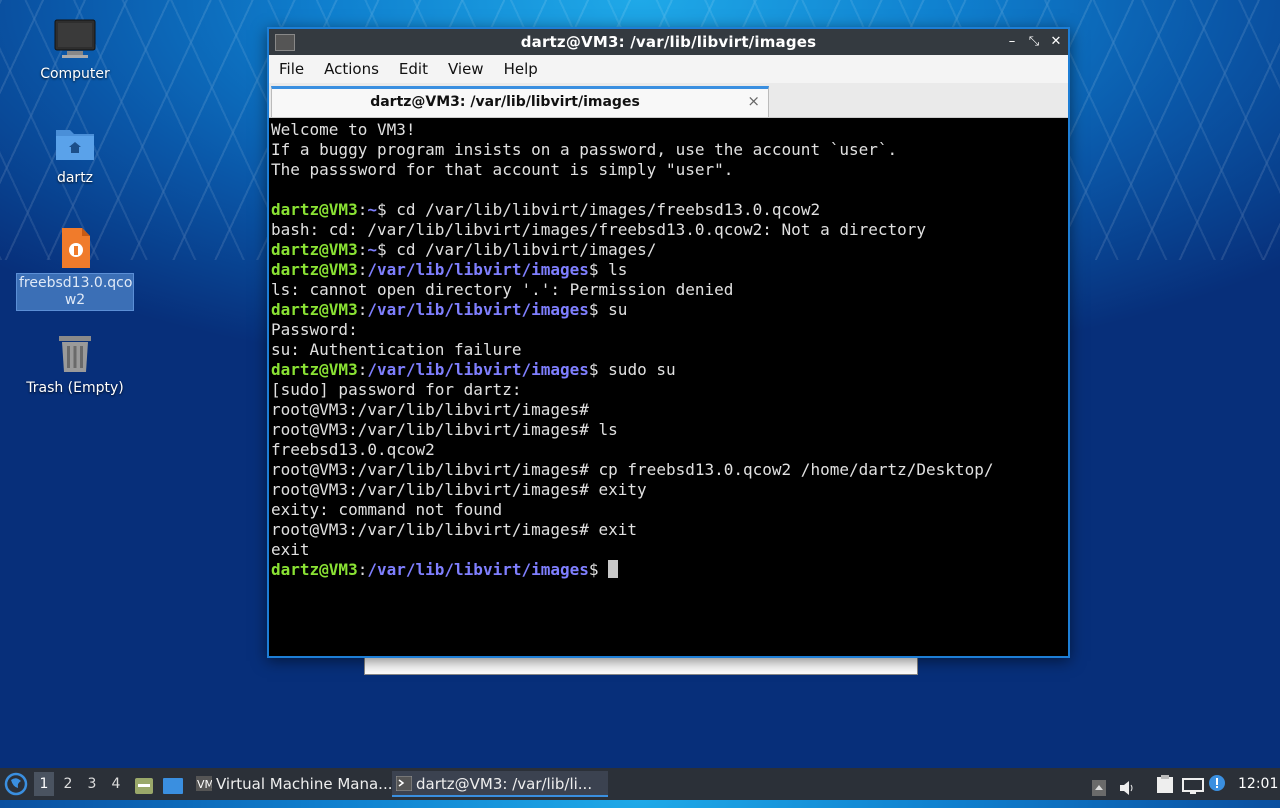 The height and width of the screenshot is (808, 1280). I want to click on desktop-icon, so click(173, 786).